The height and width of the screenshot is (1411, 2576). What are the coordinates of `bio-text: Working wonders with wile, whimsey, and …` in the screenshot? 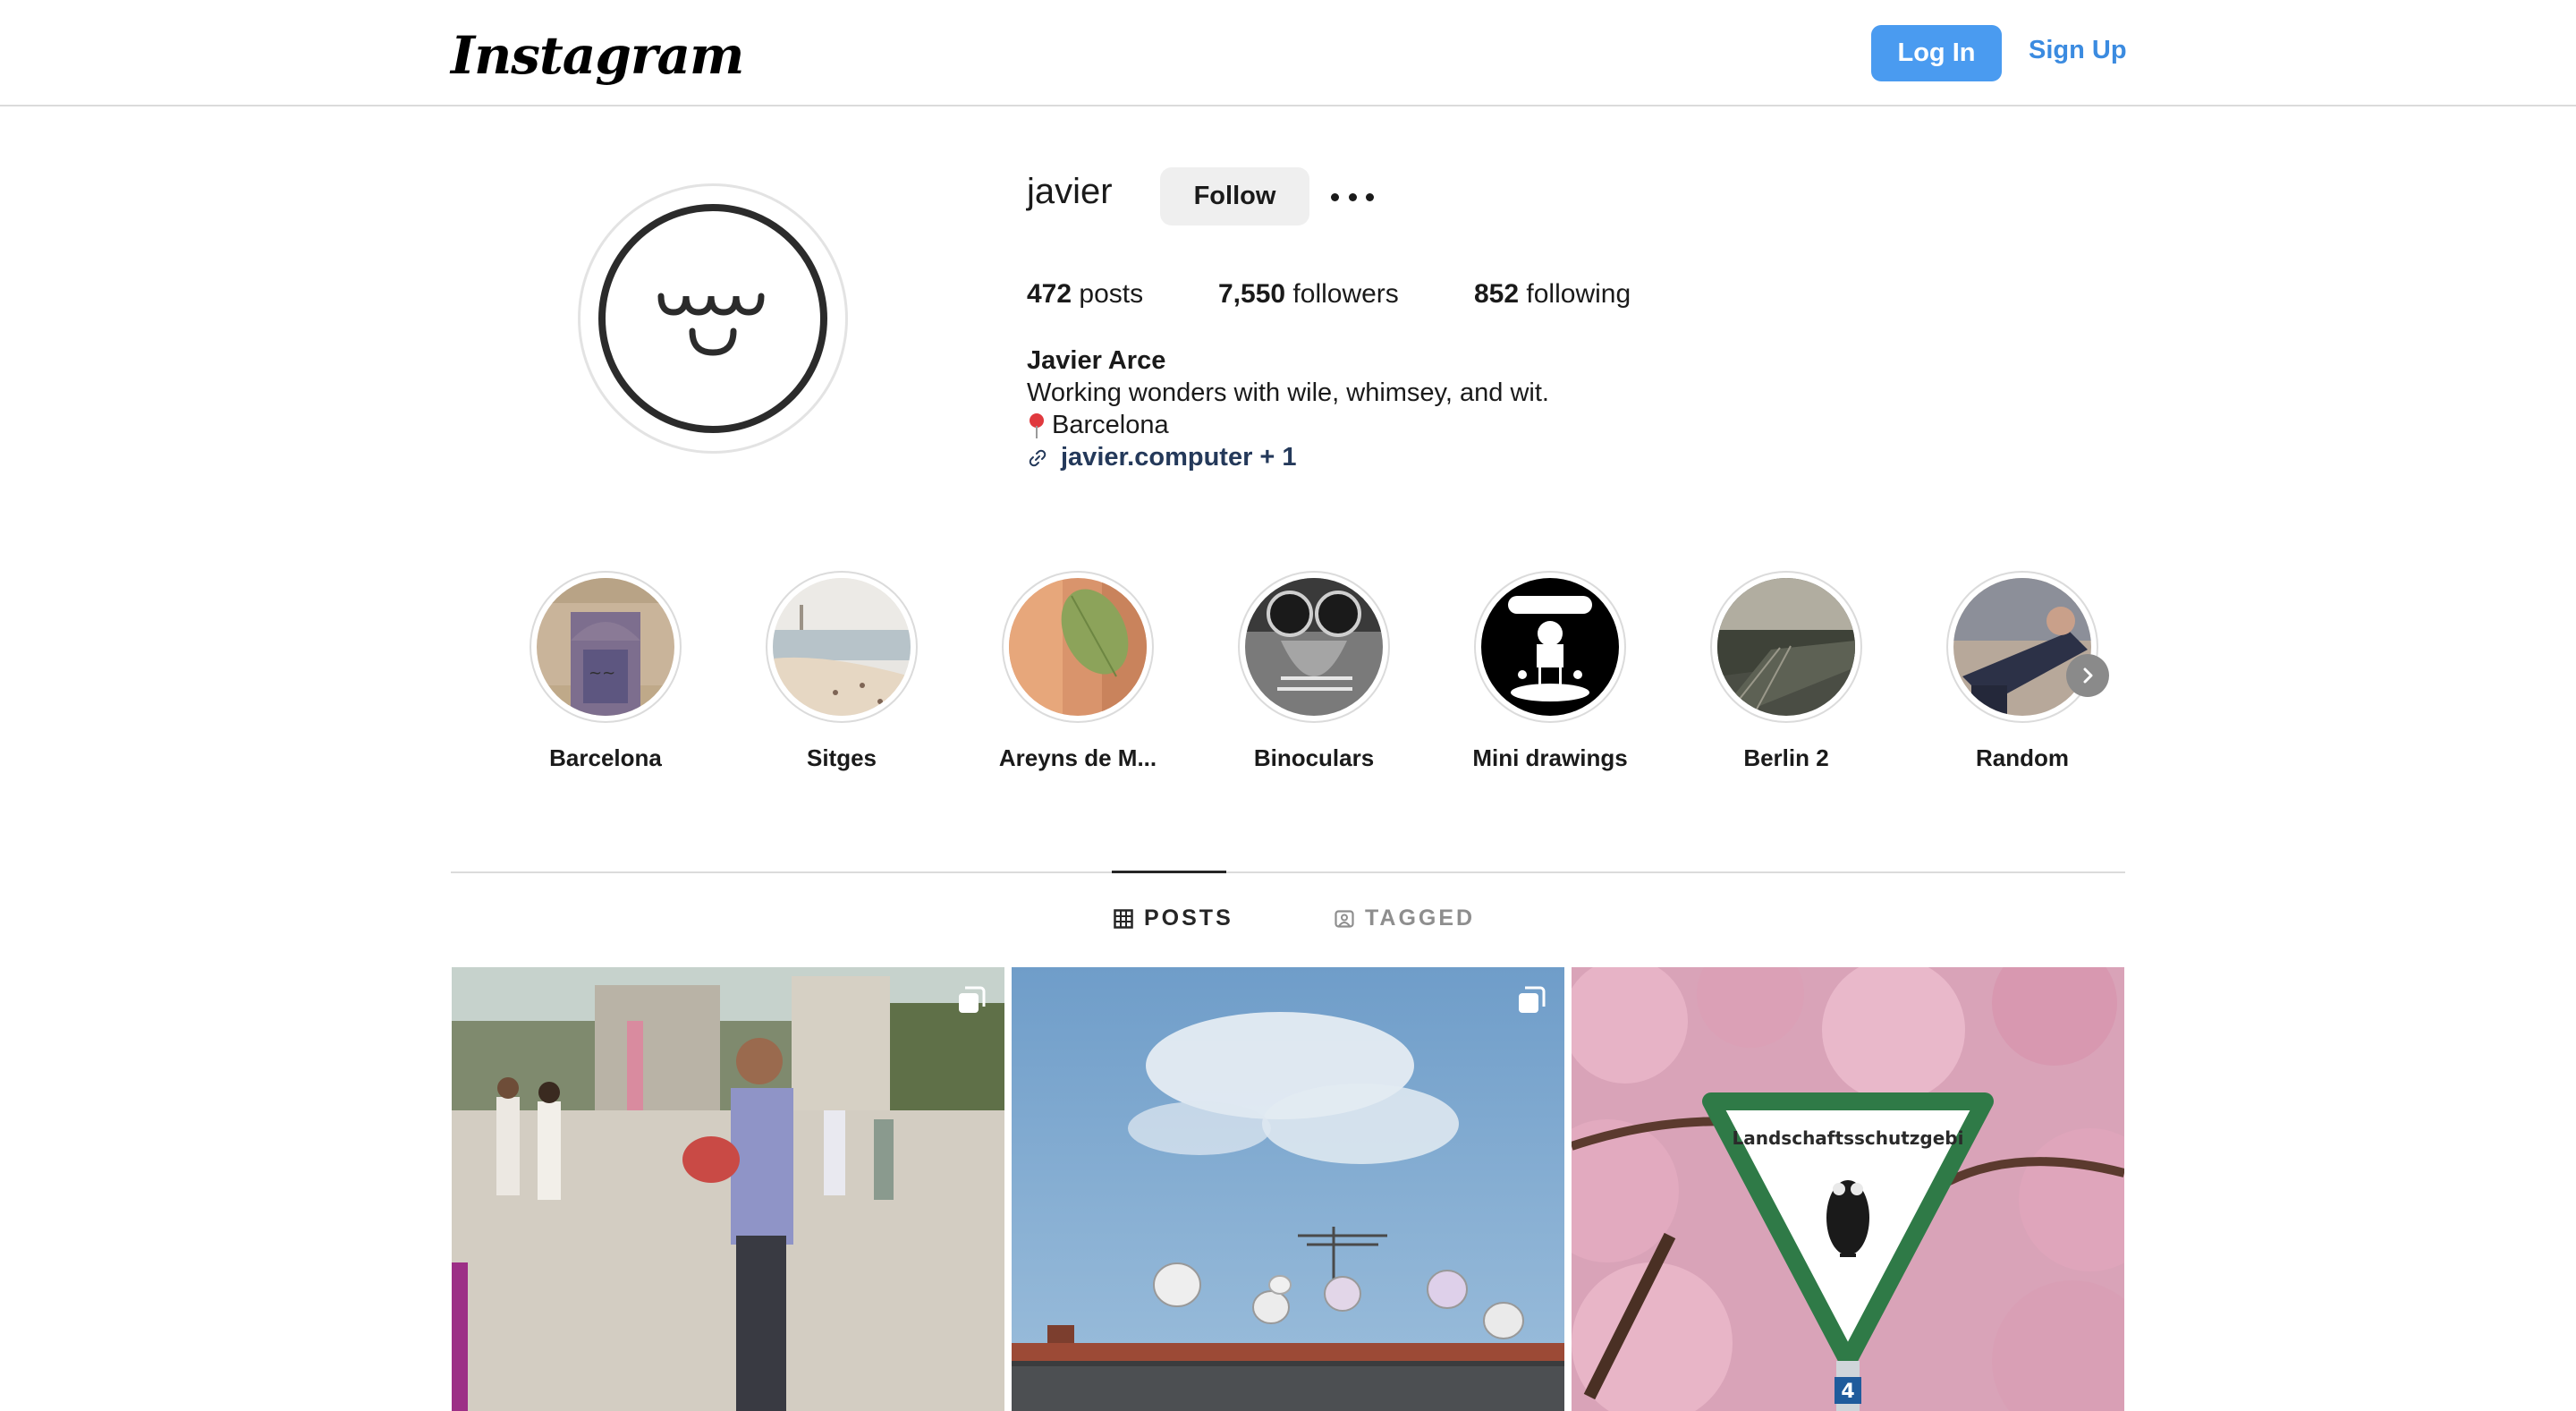 It's located at (1288, 392).